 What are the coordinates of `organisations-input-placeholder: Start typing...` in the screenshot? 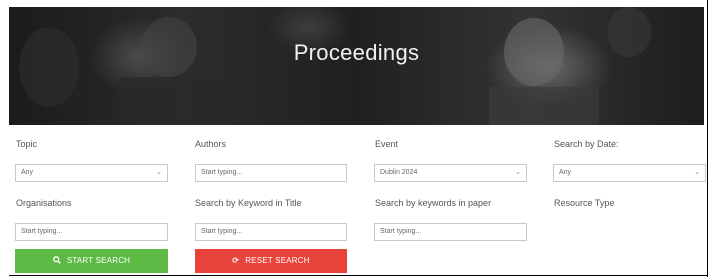 It's located at (42, 231).